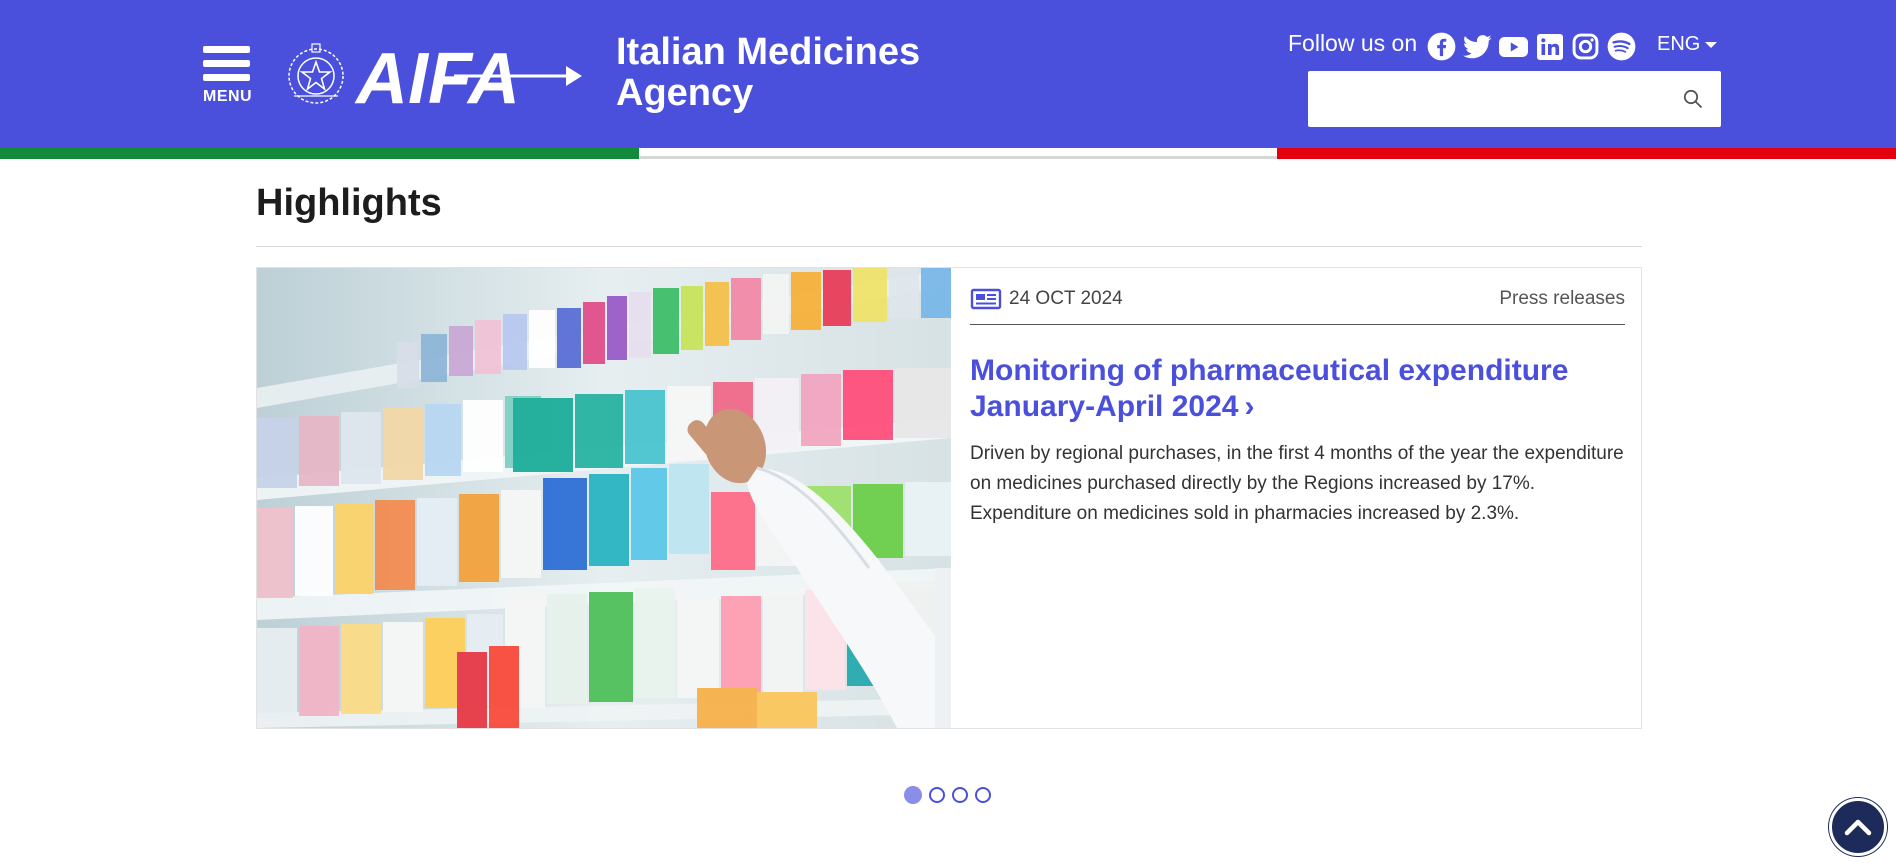 This screenshot has height=863, width=1896. What do you see at coordinates (947, 795) in the screenshot?
I see `carousel-pagination` at bounding box center [947, 795].